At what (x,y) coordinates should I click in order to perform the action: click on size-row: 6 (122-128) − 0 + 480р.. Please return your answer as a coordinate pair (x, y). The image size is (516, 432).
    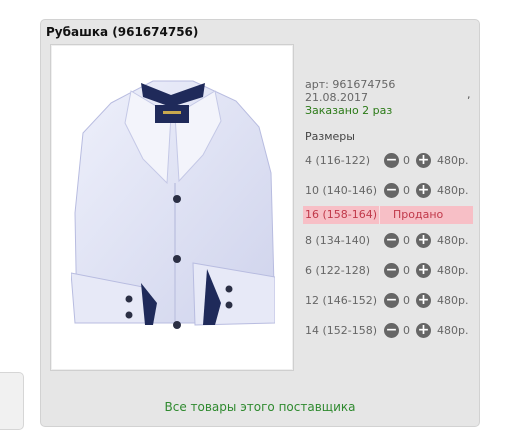
    Looking at the image, I should click on (388, 271).